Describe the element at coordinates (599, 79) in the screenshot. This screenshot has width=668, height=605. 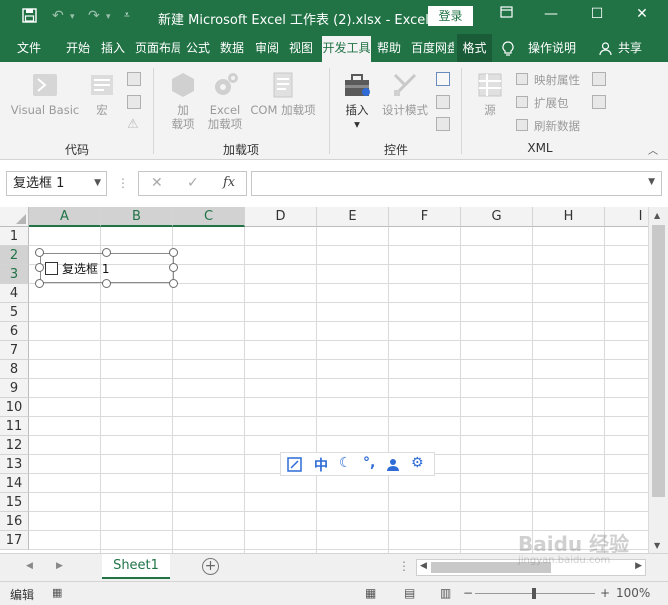
I see `xml-import-icon` at that location.